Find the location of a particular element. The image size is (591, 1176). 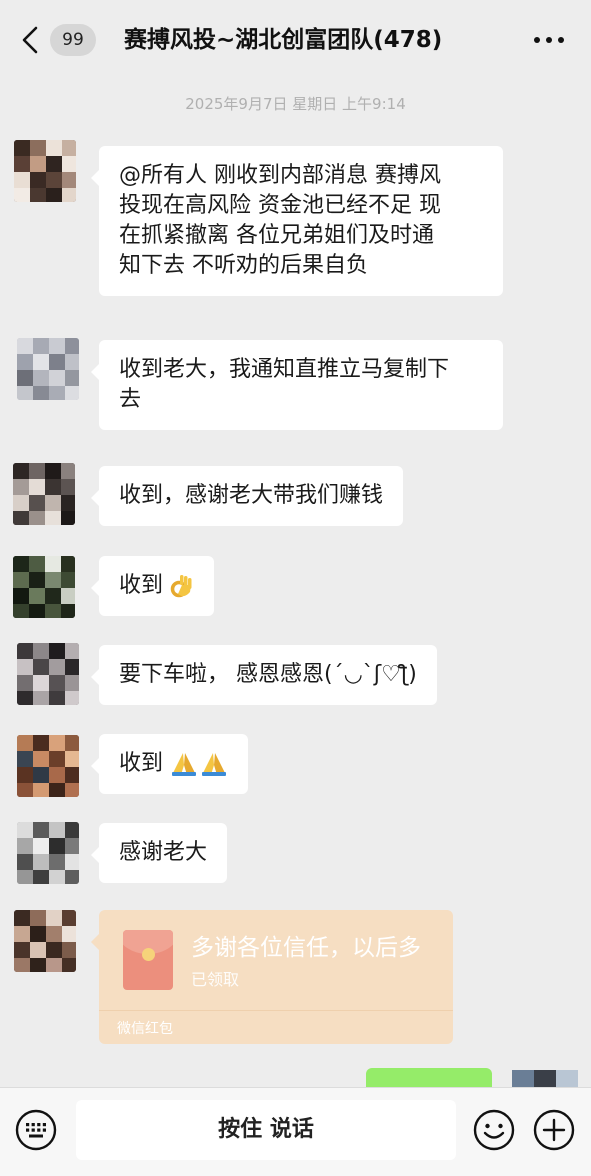

hold-to-talk-button: 按住 说话 is located at coordinates (266, 1130).